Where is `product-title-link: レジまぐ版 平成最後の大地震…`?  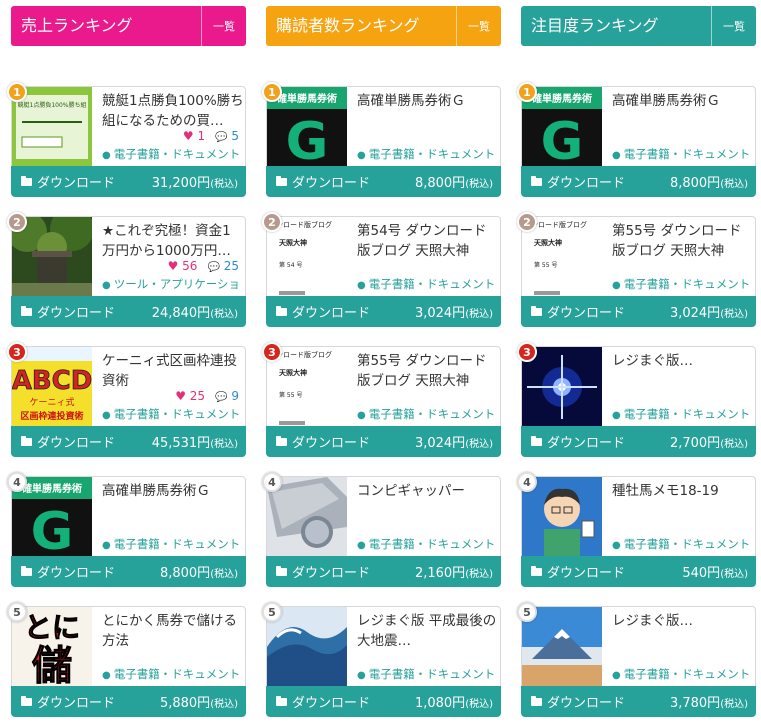
product-title-link: レジまぐ版 平成最後の大地震… is located at coordinates (428, 631).